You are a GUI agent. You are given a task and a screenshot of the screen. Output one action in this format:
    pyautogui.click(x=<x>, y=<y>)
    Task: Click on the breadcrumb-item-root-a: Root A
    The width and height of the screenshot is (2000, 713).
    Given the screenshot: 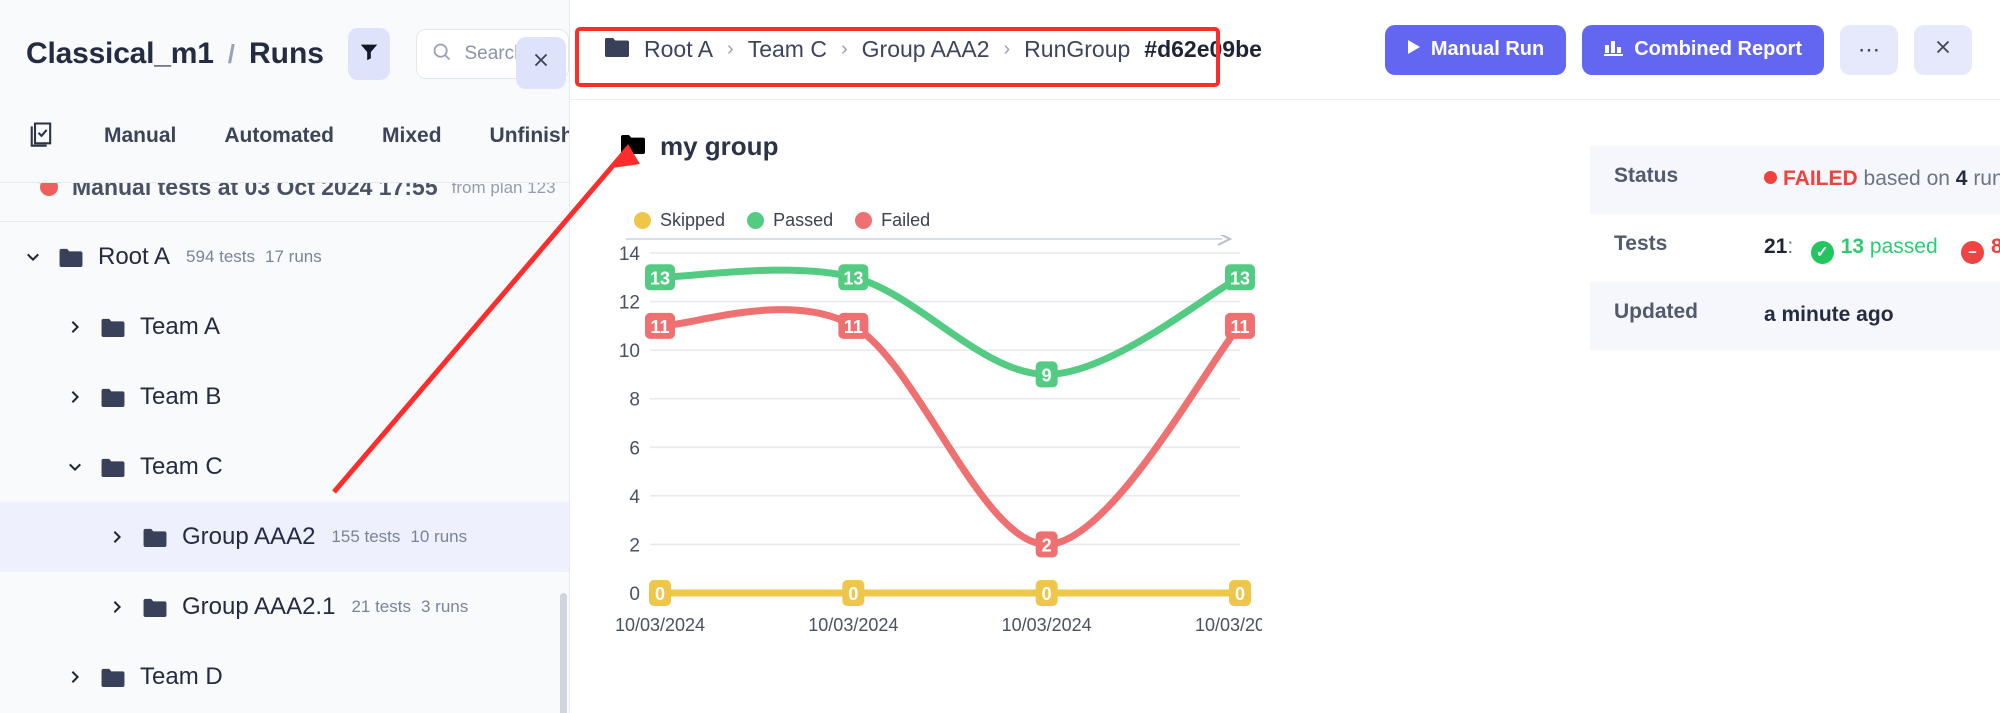 What is the action you would take?
    pyautogui.click(x=678, y=49)
    